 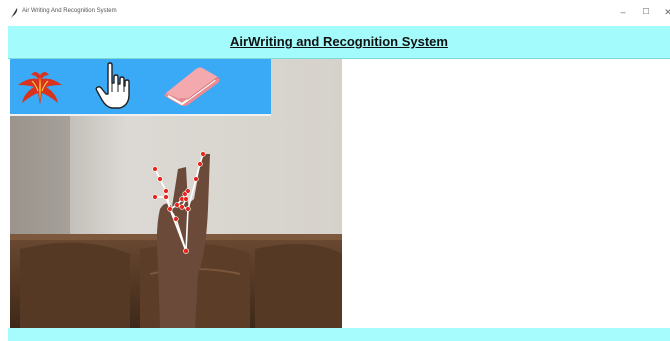 I want to click on header-bar: AirWriting and Recognition System, so click(x=339, y=42).